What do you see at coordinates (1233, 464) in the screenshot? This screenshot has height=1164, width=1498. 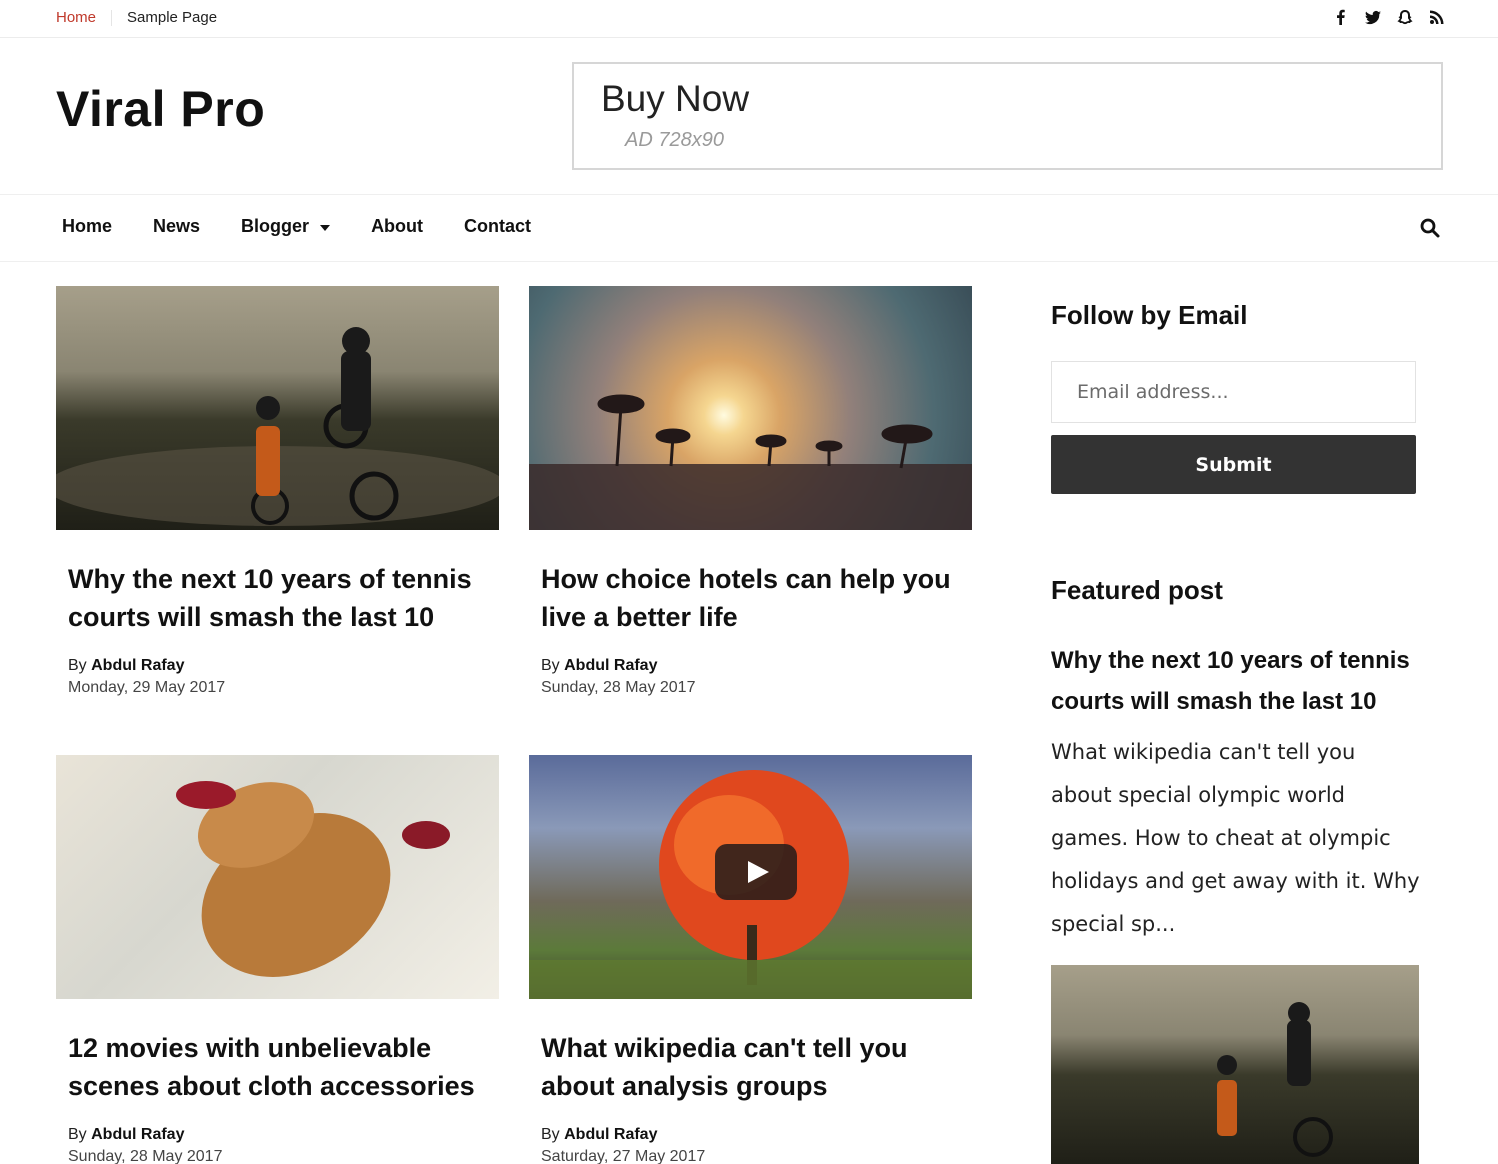 I see `submit-button: Submit` at bounding box center [1233, 464].